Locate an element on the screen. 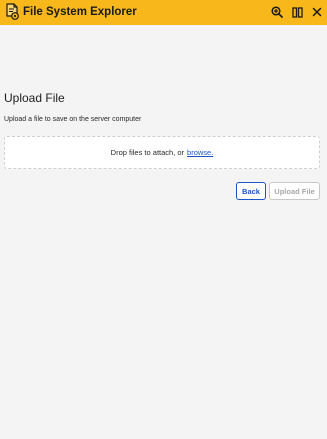  zoom-icon is located at coordinates (277, 12).